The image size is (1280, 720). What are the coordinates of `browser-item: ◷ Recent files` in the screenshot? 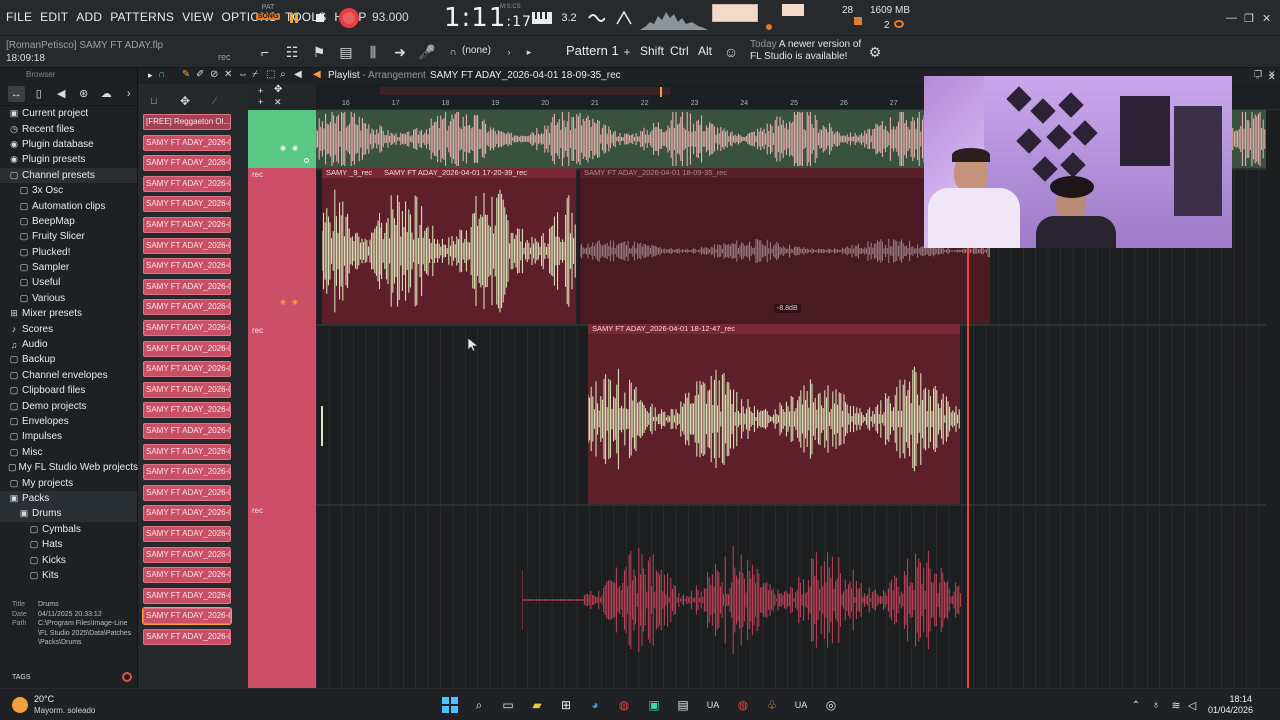 It's located at (68, 128).